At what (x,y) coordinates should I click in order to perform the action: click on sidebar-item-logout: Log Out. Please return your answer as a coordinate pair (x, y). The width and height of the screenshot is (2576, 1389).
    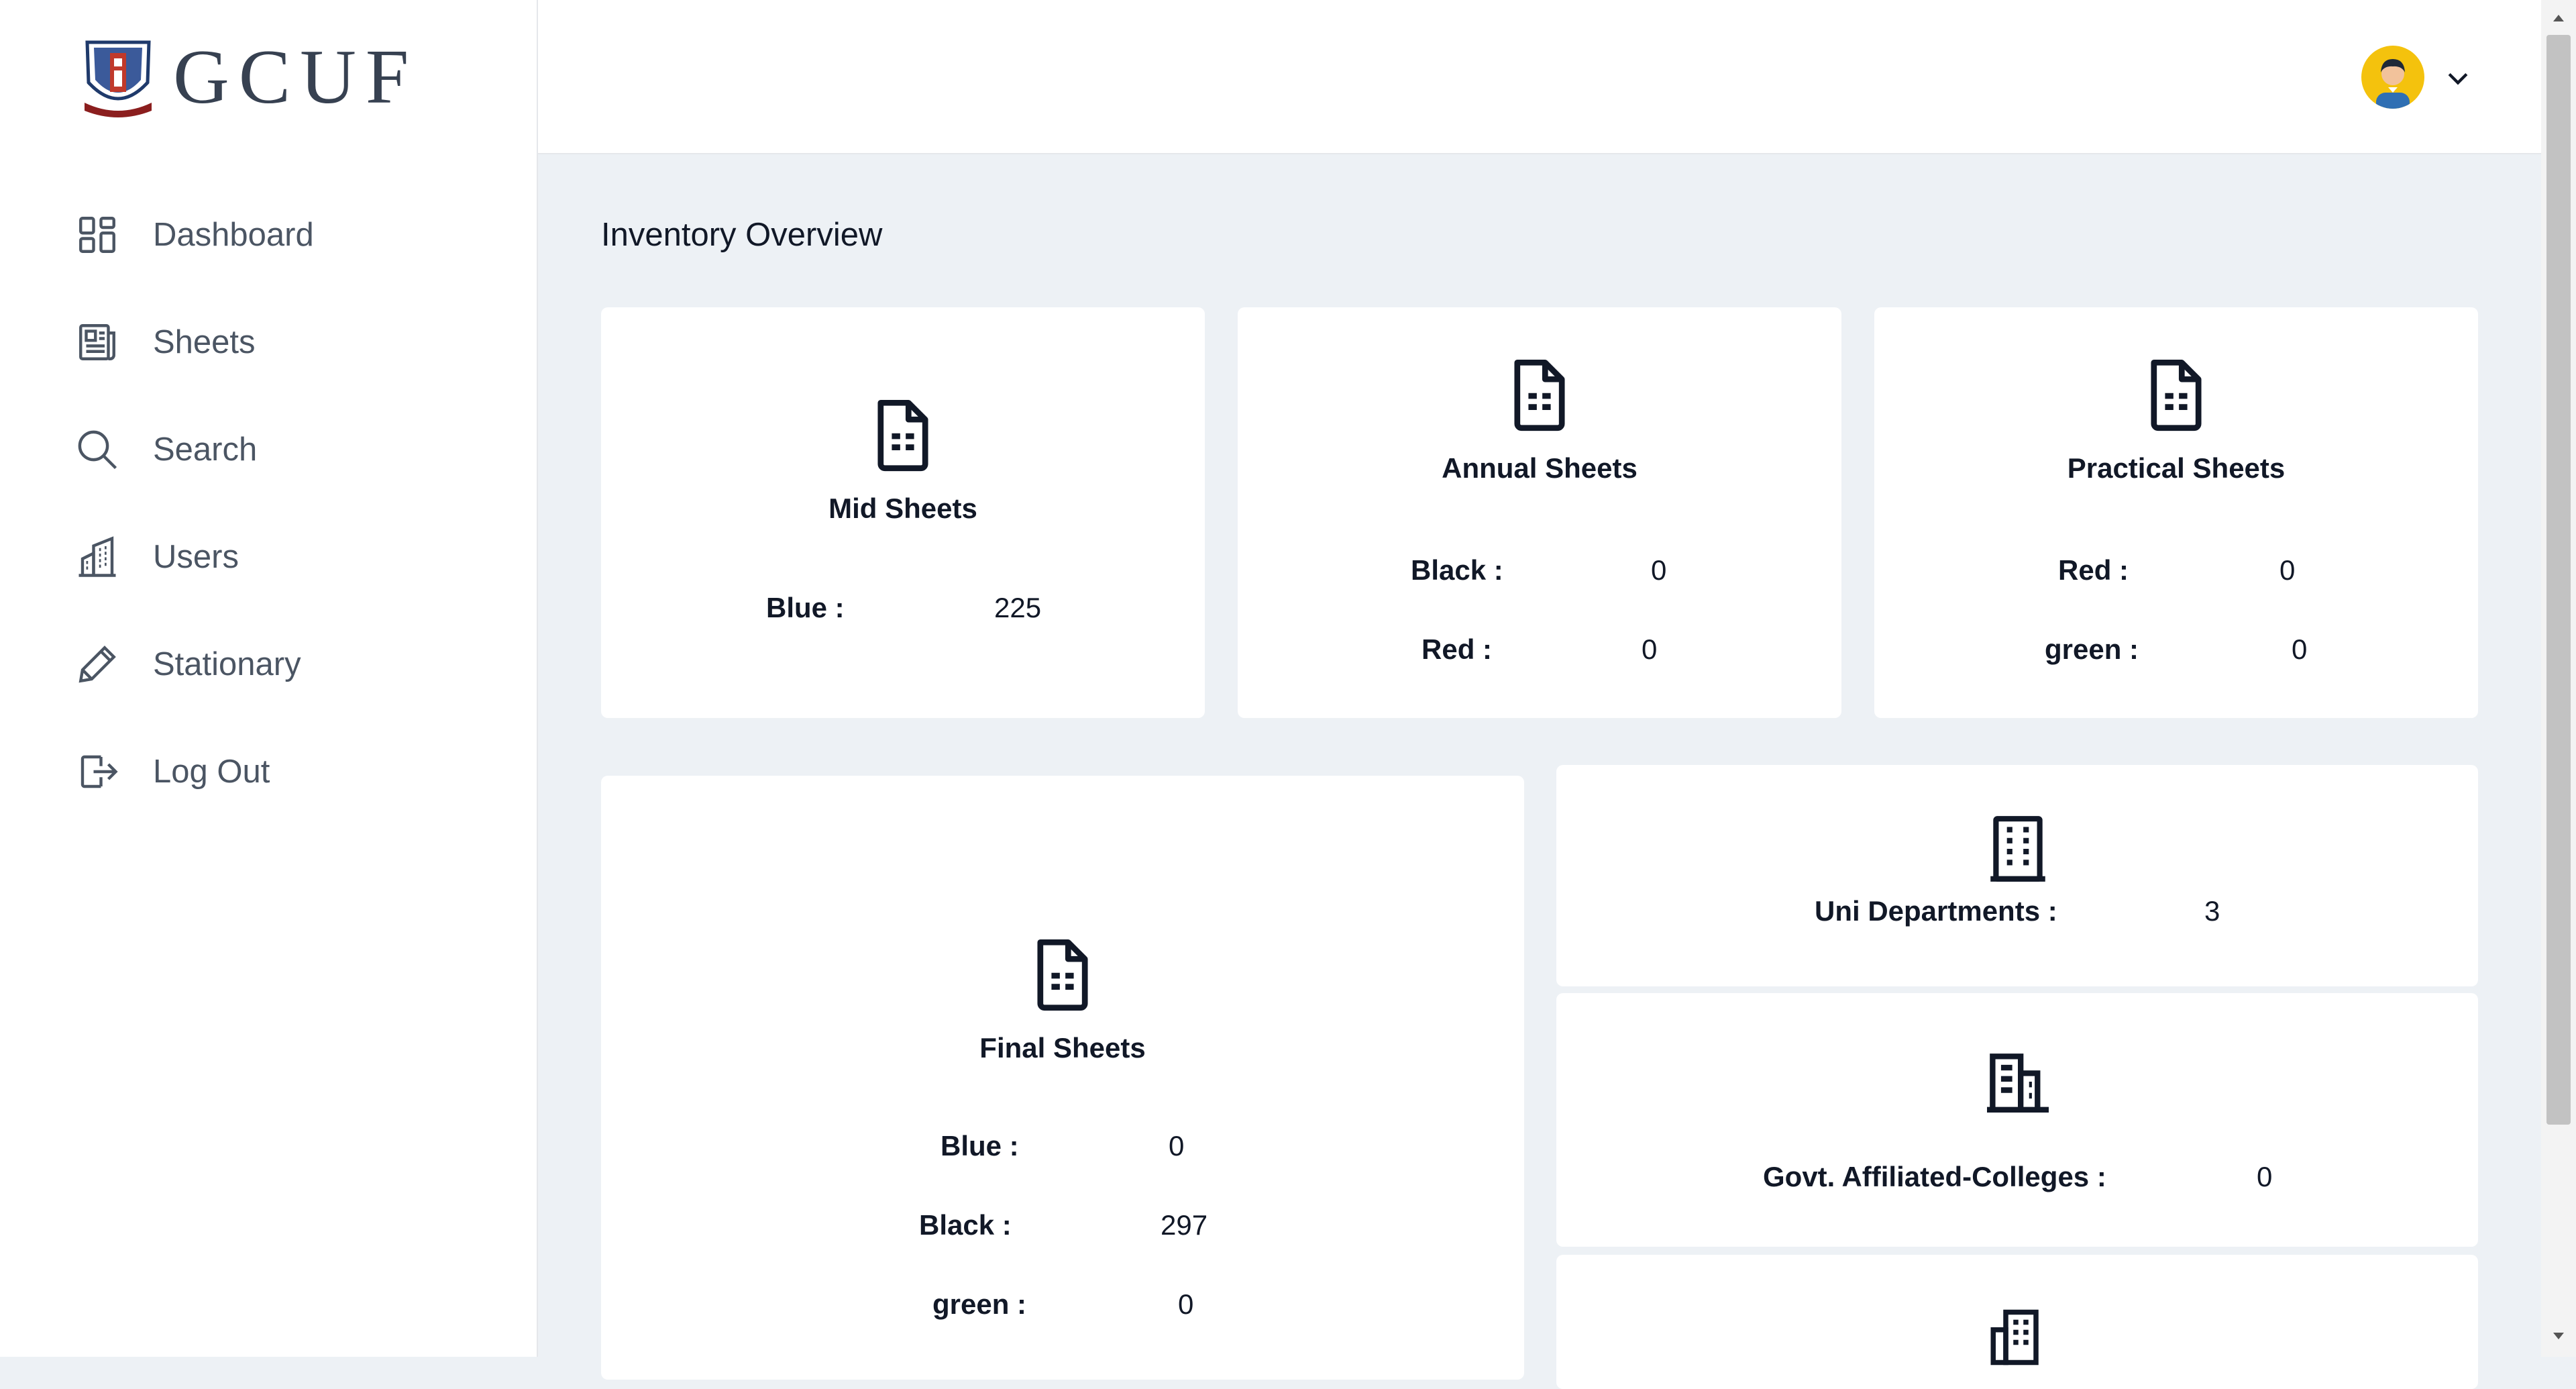
    Looking at the image, I should click on (194, 772).